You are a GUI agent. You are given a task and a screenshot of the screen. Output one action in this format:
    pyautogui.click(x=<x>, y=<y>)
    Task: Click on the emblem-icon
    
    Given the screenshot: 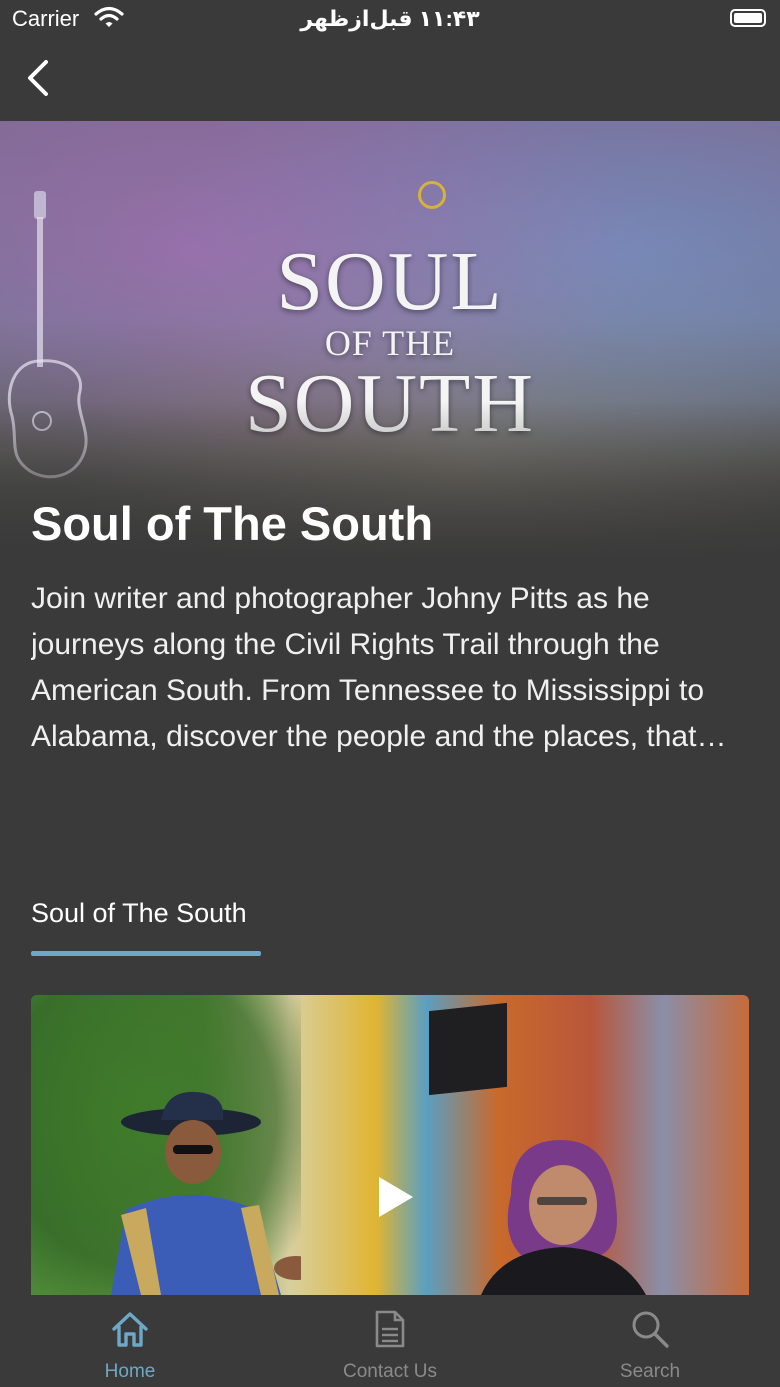 What is the action you would take?
    pyautogui.click(x=432, y=195)
    